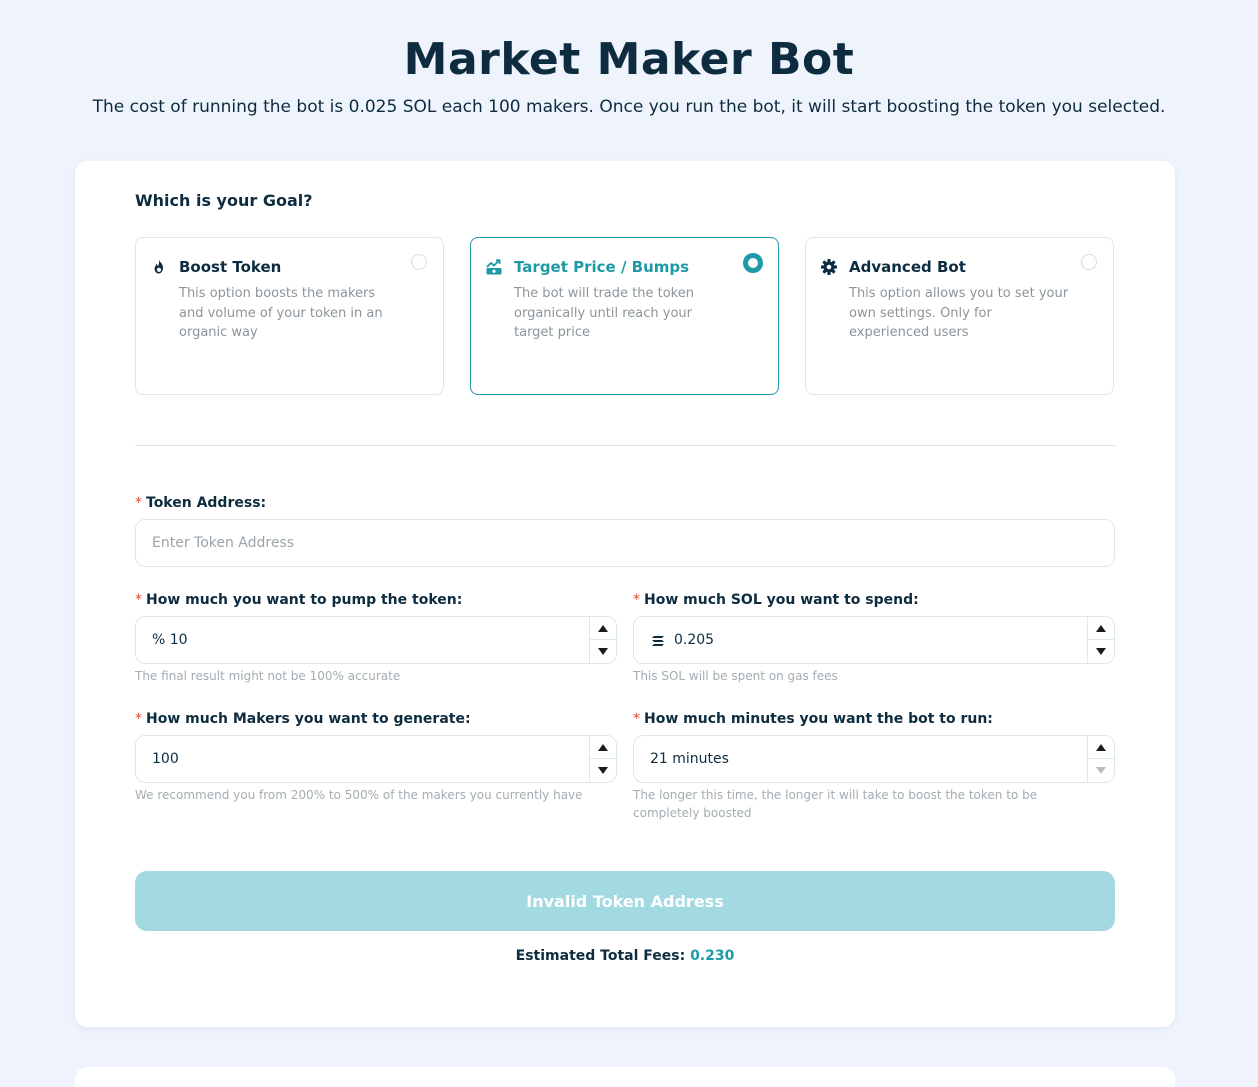 The image size is (1258, 1087). Describe the element at coordinates (689, 759) in the screenshot. I see `minutes-value: 21 minutes` at that location.